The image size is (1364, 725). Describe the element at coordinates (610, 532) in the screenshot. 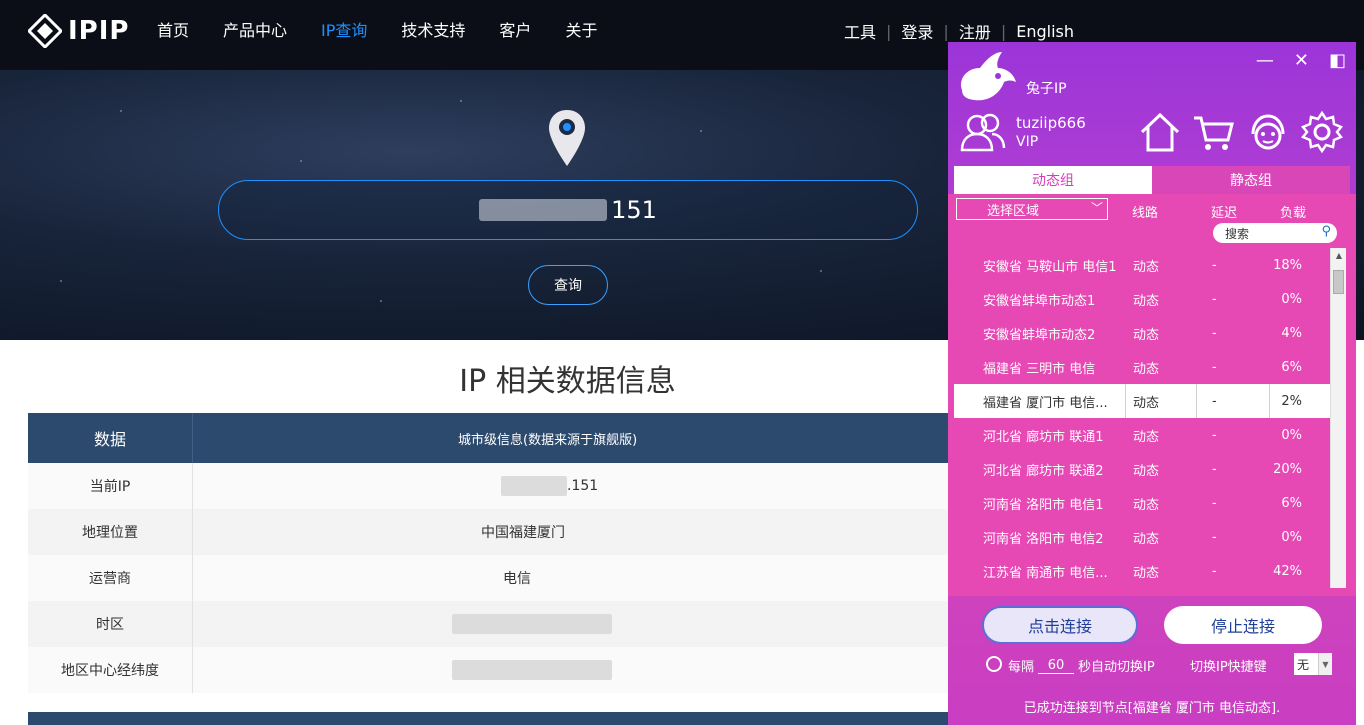

I see `row-value: 中国福建厦门` at that location.